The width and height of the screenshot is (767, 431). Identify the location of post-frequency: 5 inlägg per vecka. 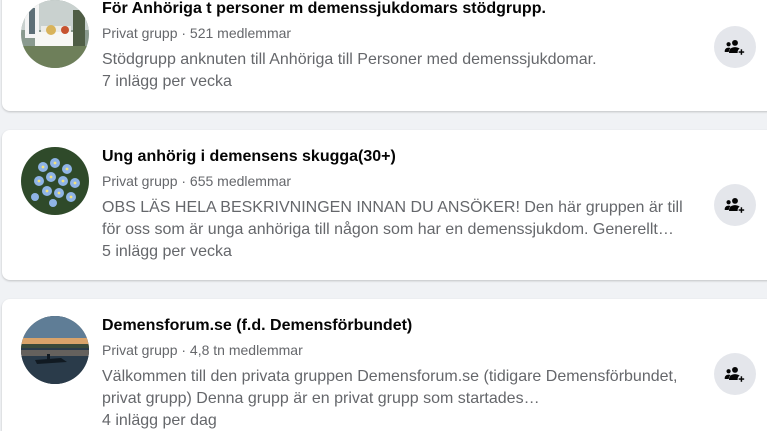
(167, 251).